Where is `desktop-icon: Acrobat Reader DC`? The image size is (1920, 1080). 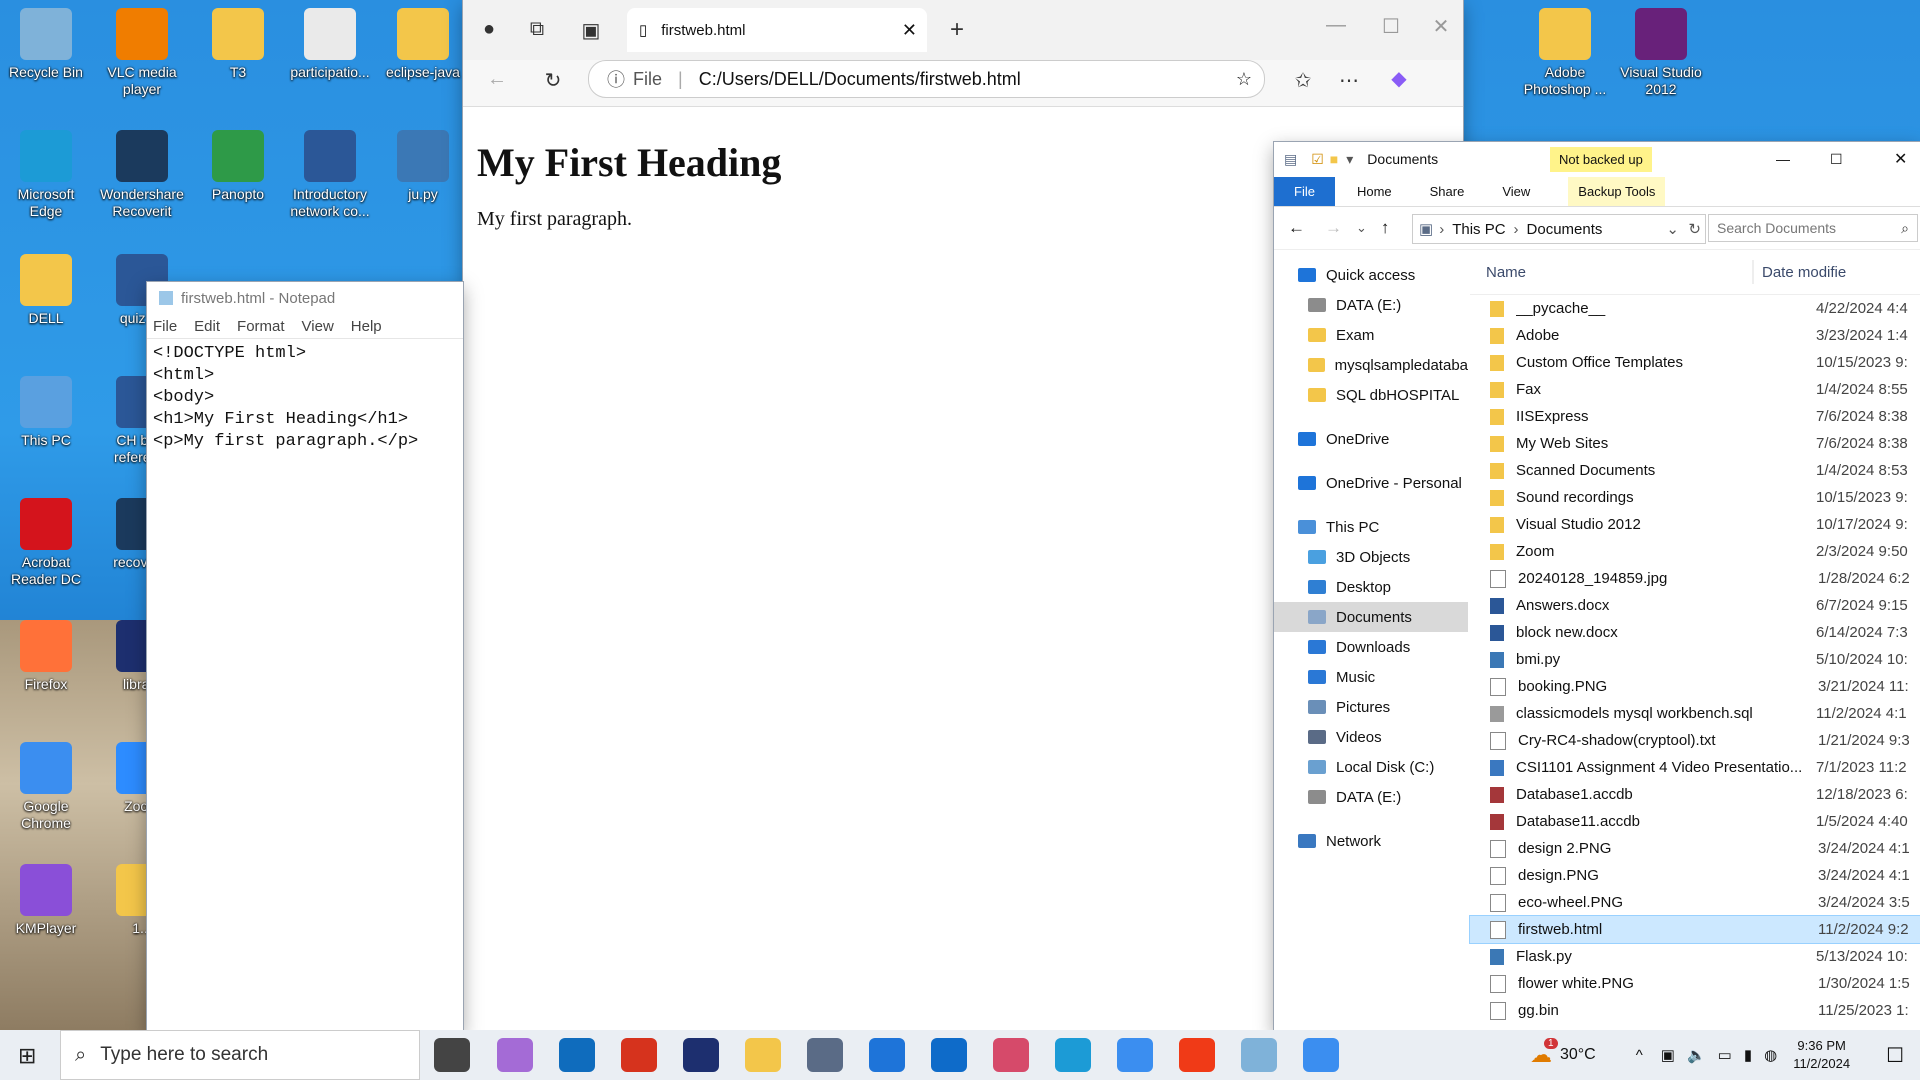 desktop-icon: Acrobat Reader DC is located at coordinates (46, 543).